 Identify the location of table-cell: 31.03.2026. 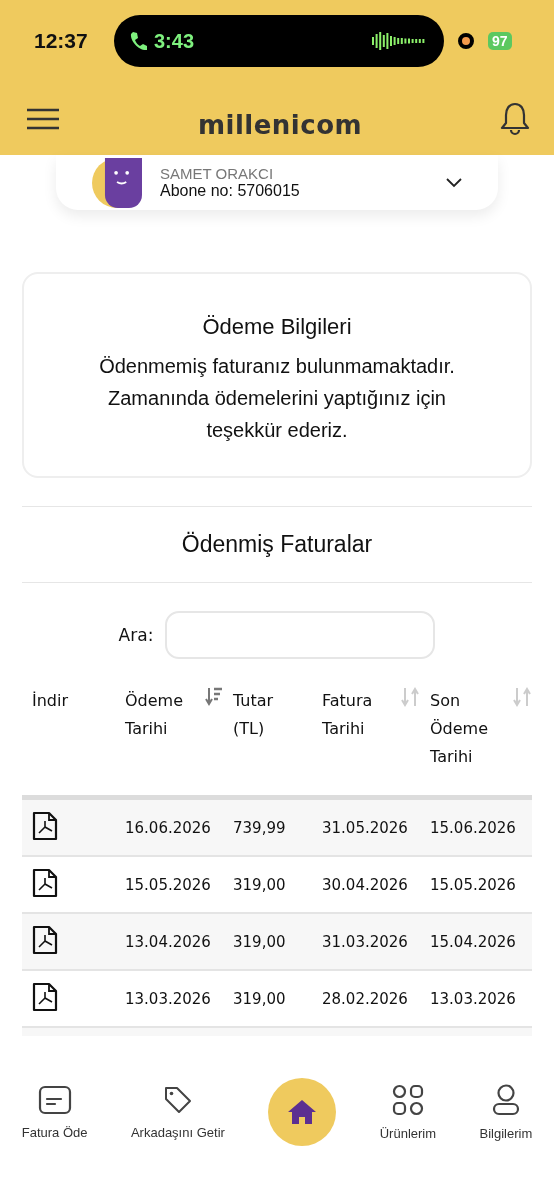
(366, 941).